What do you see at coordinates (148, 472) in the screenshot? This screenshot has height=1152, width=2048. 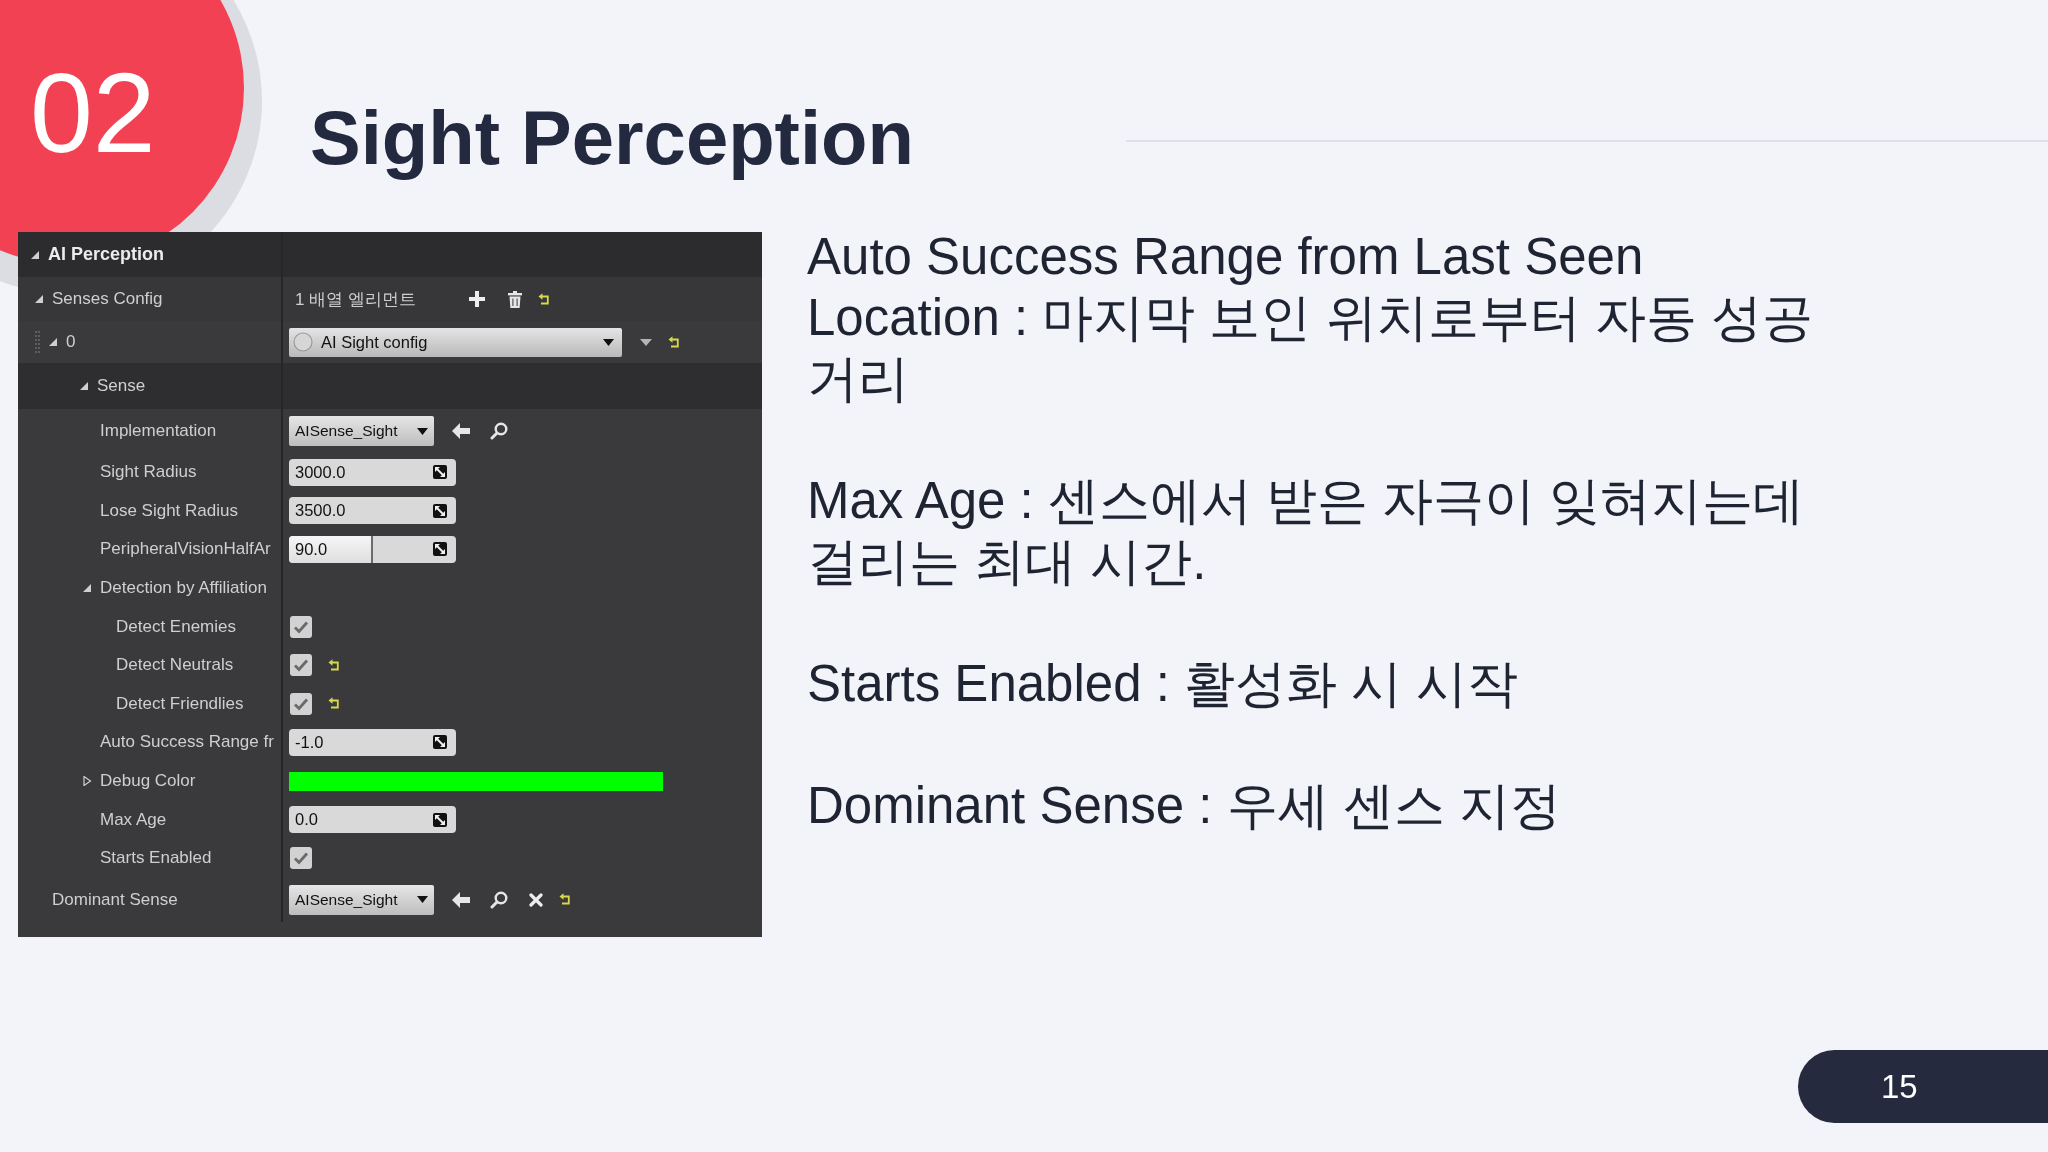 I see `property-label: Sight Radius` at bounding box center [148, 472].